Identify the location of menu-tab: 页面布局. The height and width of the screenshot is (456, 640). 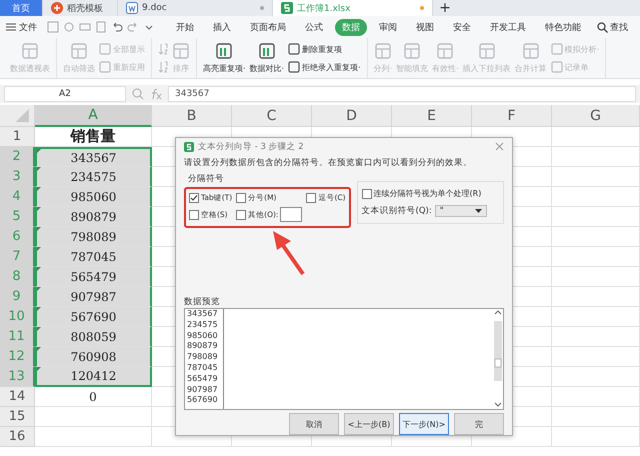
(268, 27).